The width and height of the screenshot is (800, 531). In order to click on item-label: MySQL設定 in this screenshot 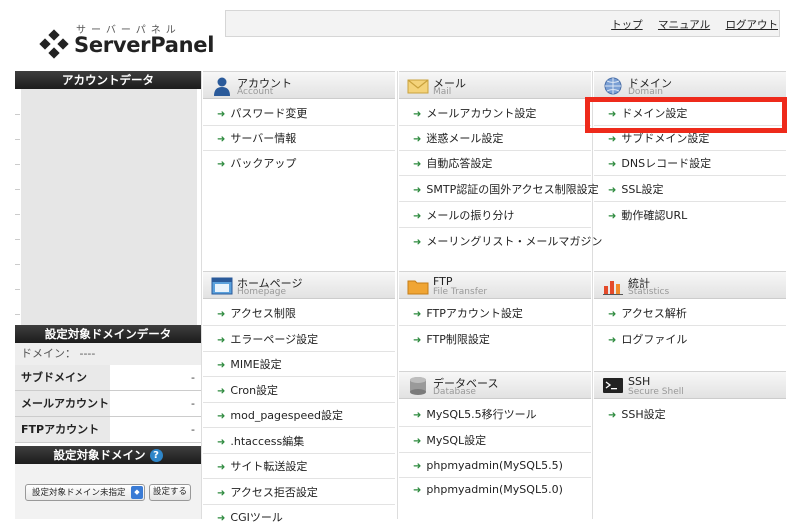, I will do `click(456, 440)`.